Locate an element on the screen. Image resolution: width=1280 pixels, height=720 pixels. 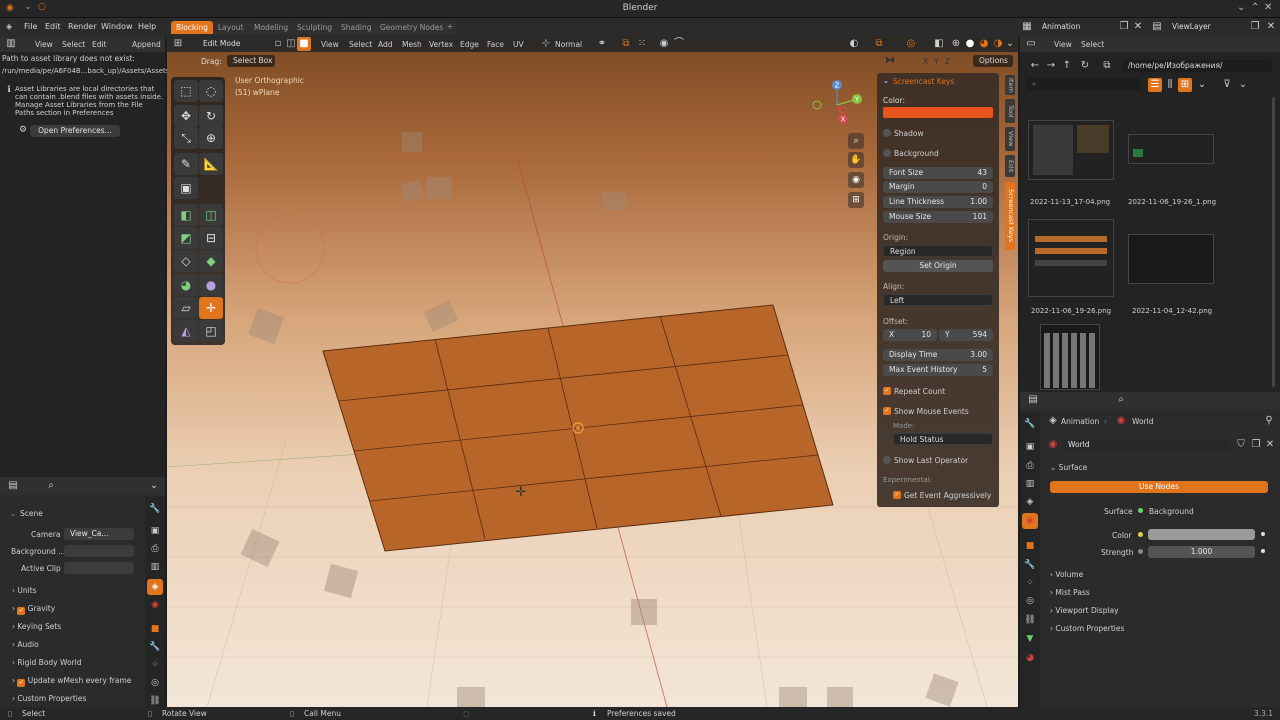
tab-layout: Layout is located at coordinates (231, 27).